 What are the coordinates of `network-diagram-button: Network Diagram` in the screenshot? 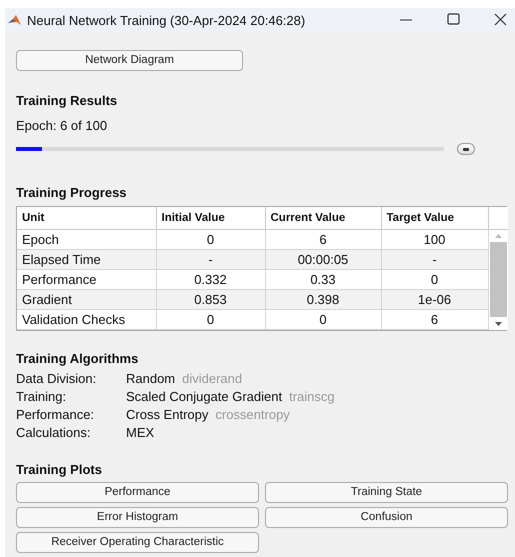 It's located at (129, 60).